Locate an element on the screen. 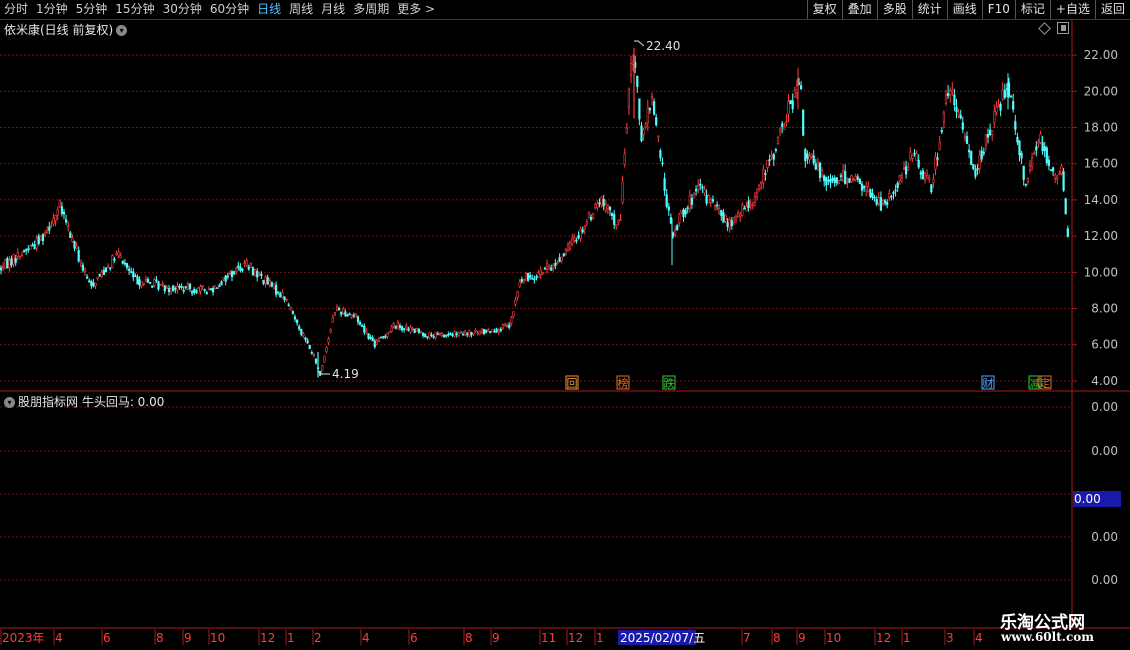 The image size is (1130, 650). brand-url: www.60lt.com is located at coordinates (1047, 637).